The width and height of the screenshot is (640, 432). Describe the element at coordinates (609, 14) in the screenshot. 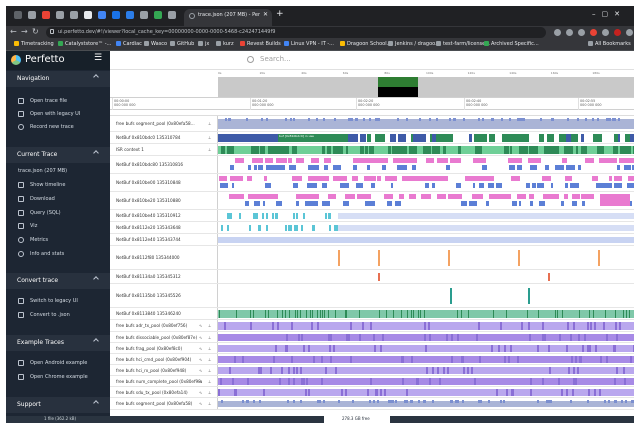

I see `window-controls: –▢✕` at that location.